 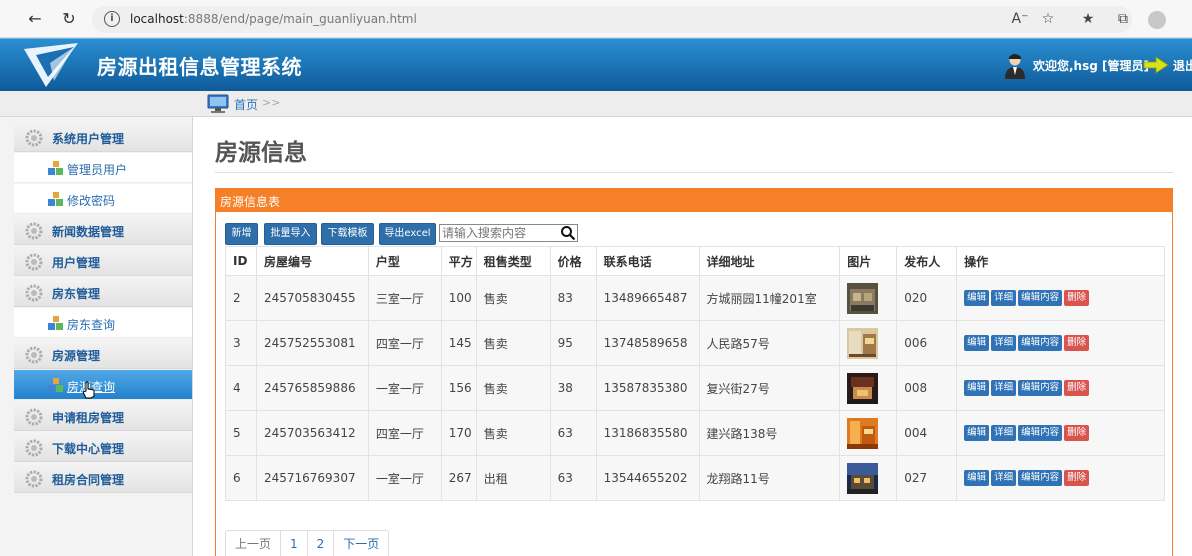 I want to click on sidebar-item-change-password: 修改密码, so click(x=103, y=199).